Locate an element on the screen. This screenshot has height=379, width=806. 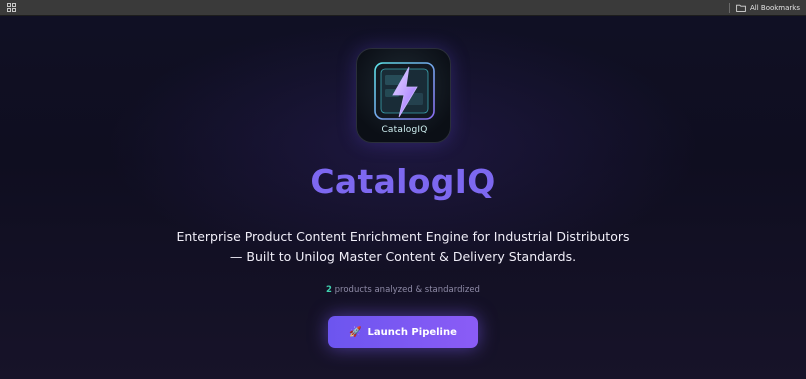
app-logo: CatalogIQ is located at coordinates (403, 95).